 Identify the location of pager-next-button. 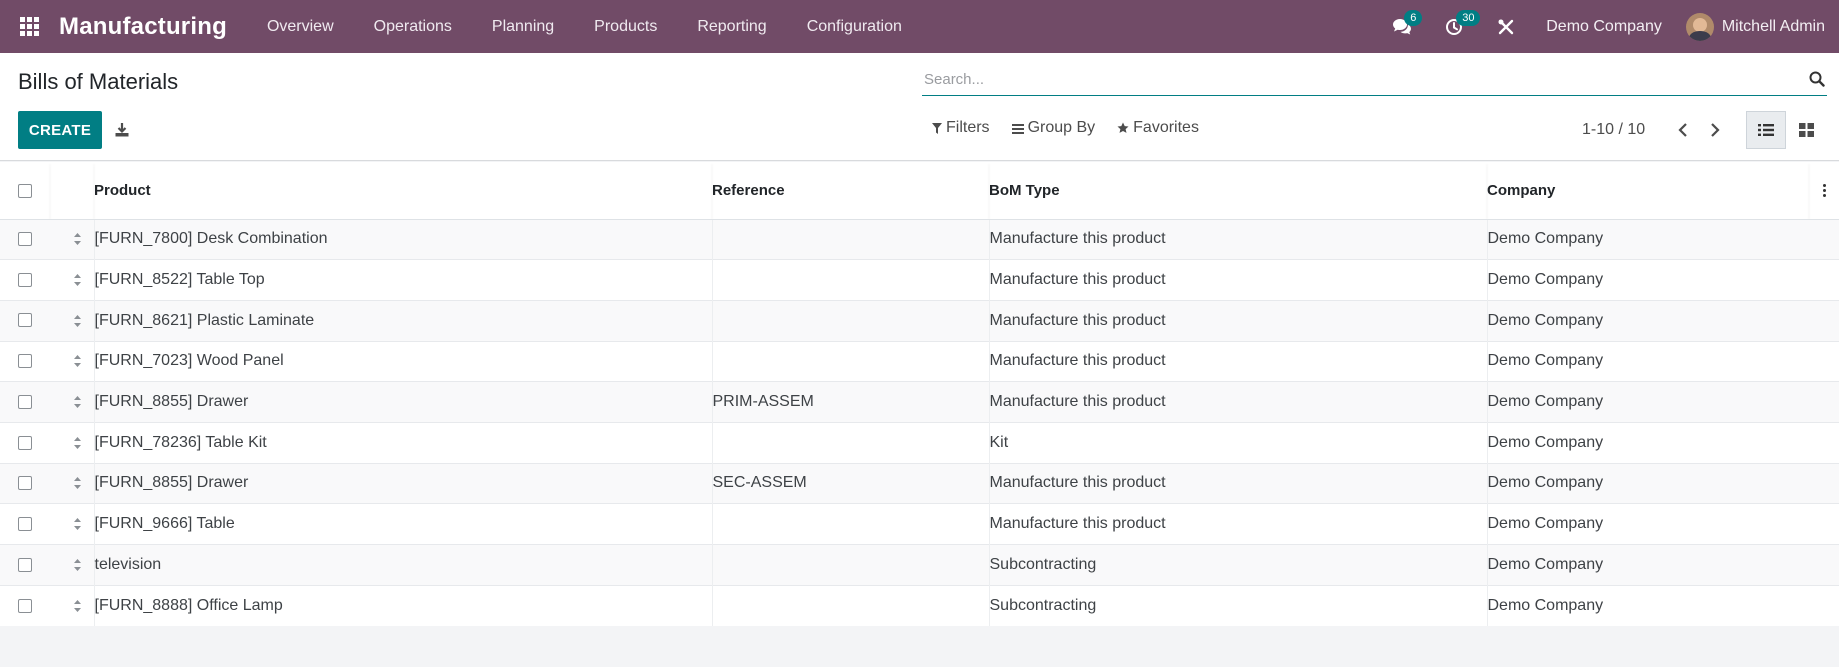
(1715, 130).